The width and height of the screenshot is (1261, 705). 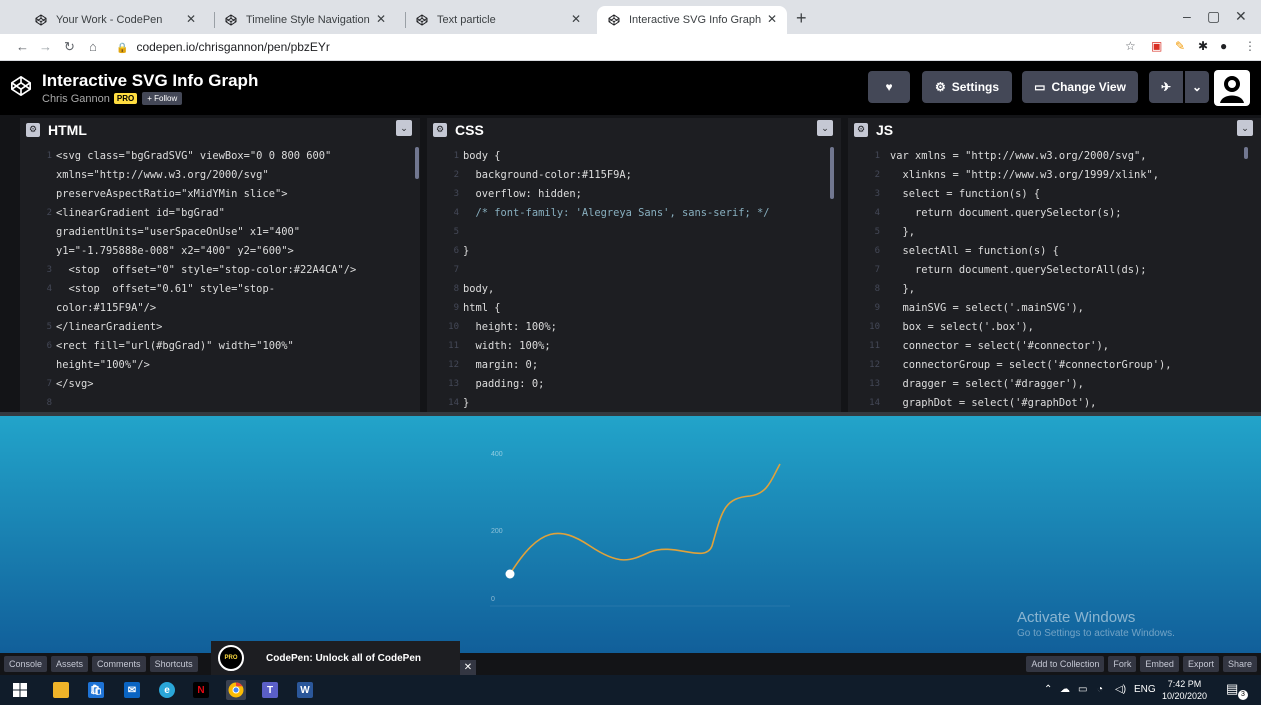 What do you see at coordinates (75, 384) in the screenshot?
I see `code-line: </svg>` at bounding box center [75, 384].